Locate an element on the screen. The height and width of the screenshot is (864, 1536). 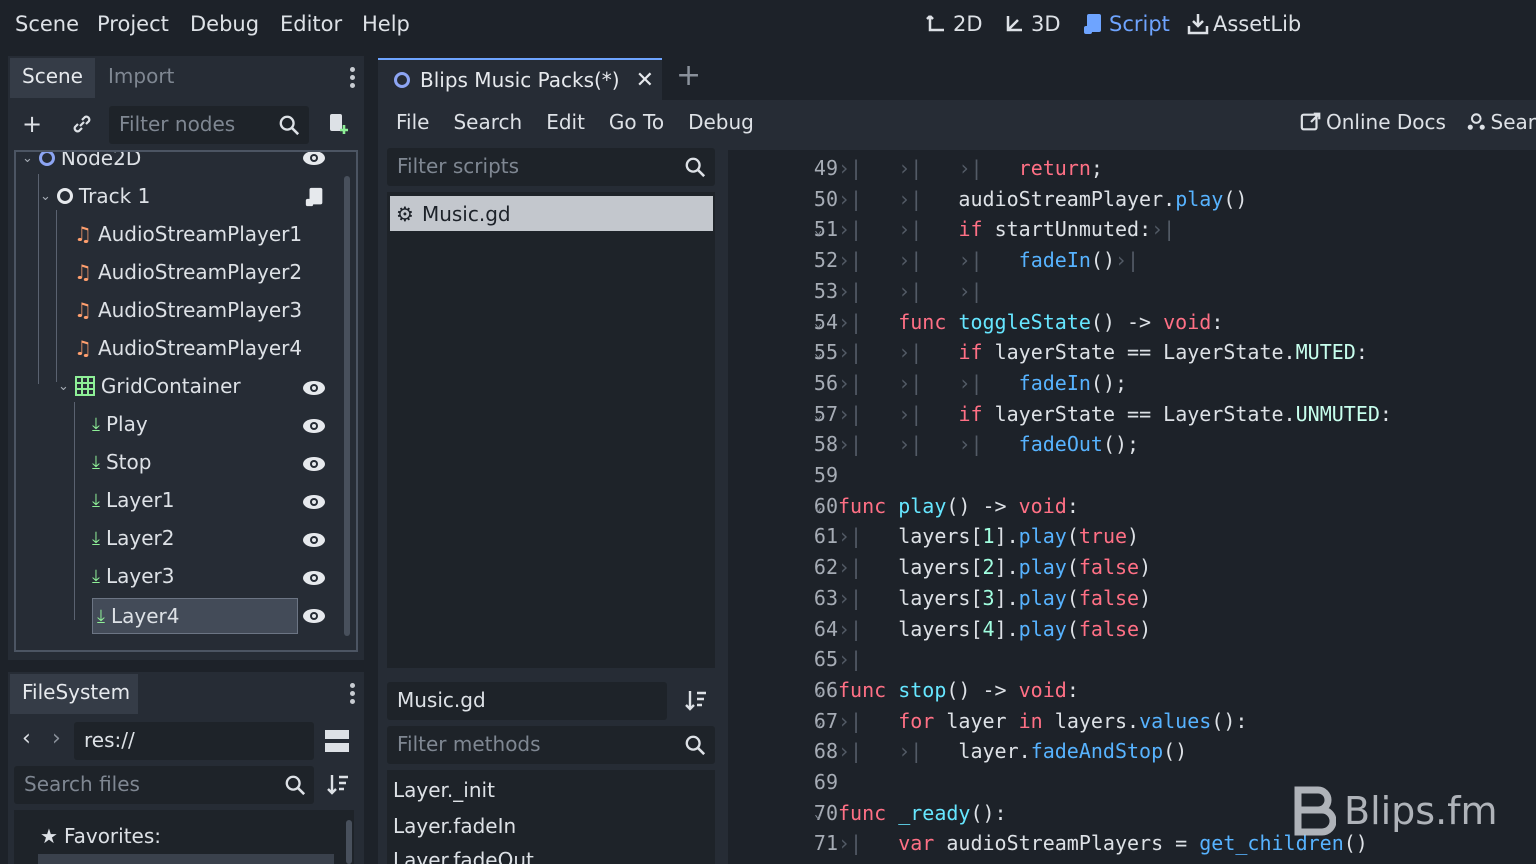
code-line: 68 ›| ›| layer.fadeAndStop() is located at coordinates (1132, 754).